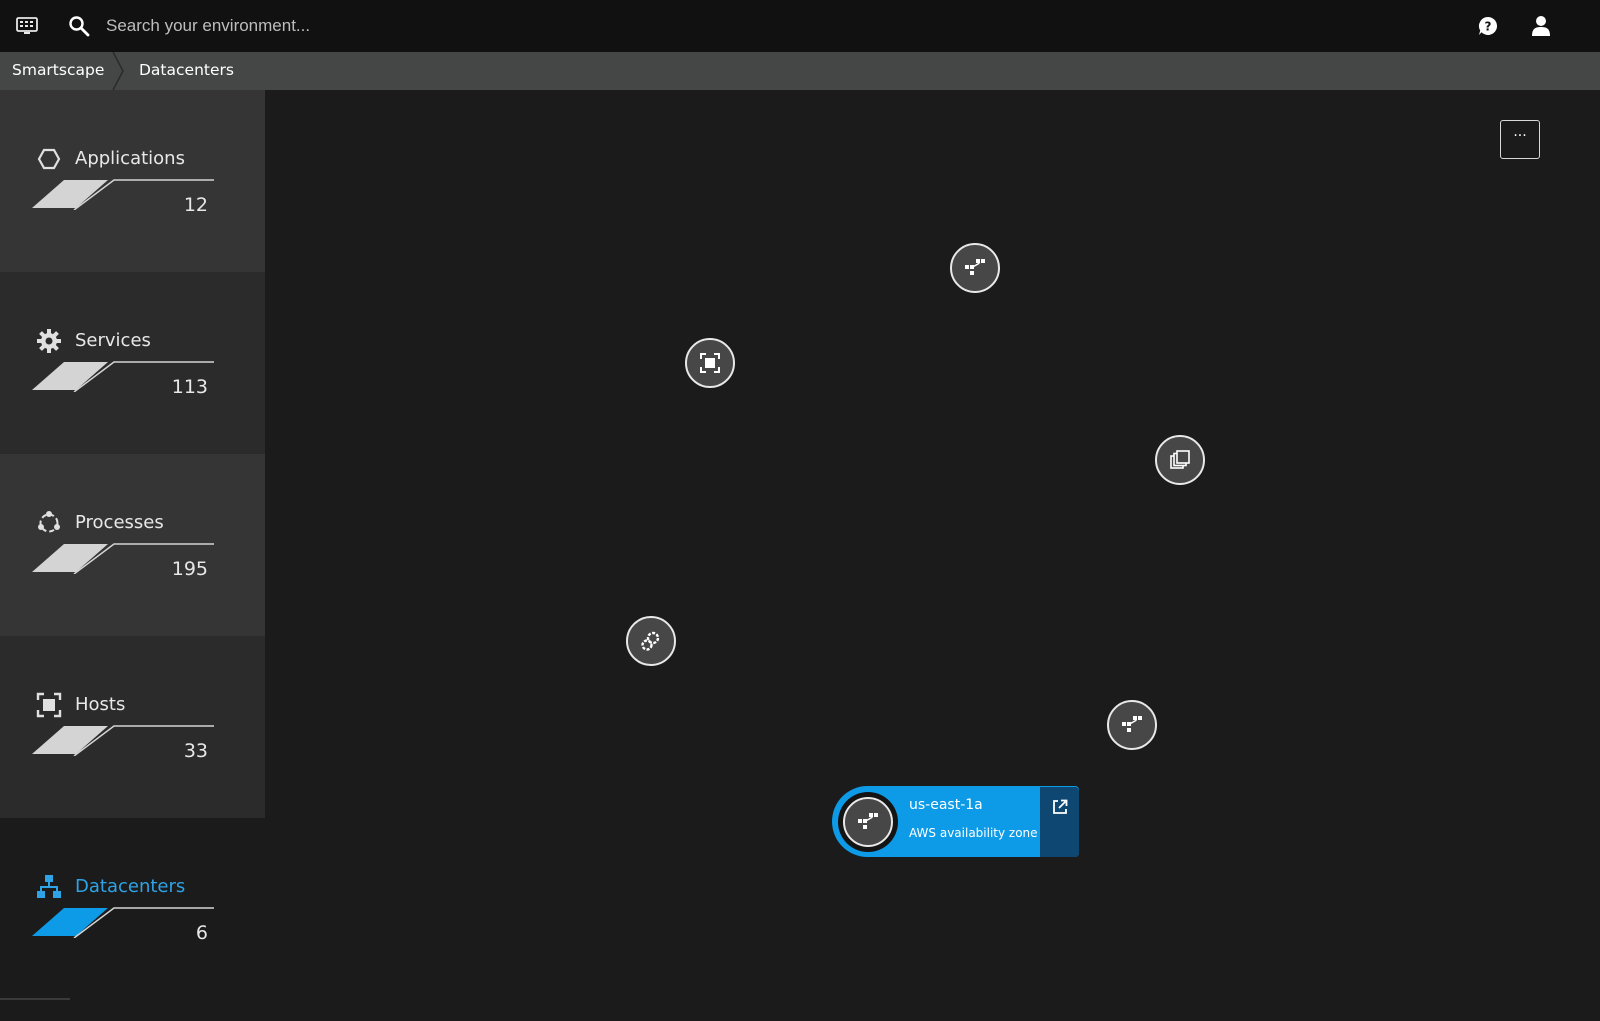 Image resolution: width=1600 pixels, height=1021 pixels. I want to click on sidebar-item-services: Services 113, so click(132, 363).